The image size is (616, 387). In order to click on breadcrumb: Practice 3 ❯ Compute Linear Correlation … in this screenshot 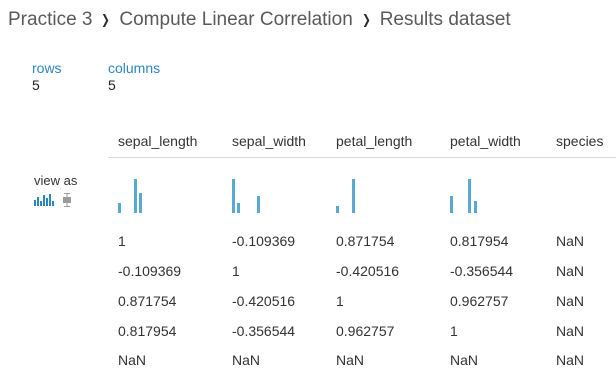, I will do `click(259, 20)`.